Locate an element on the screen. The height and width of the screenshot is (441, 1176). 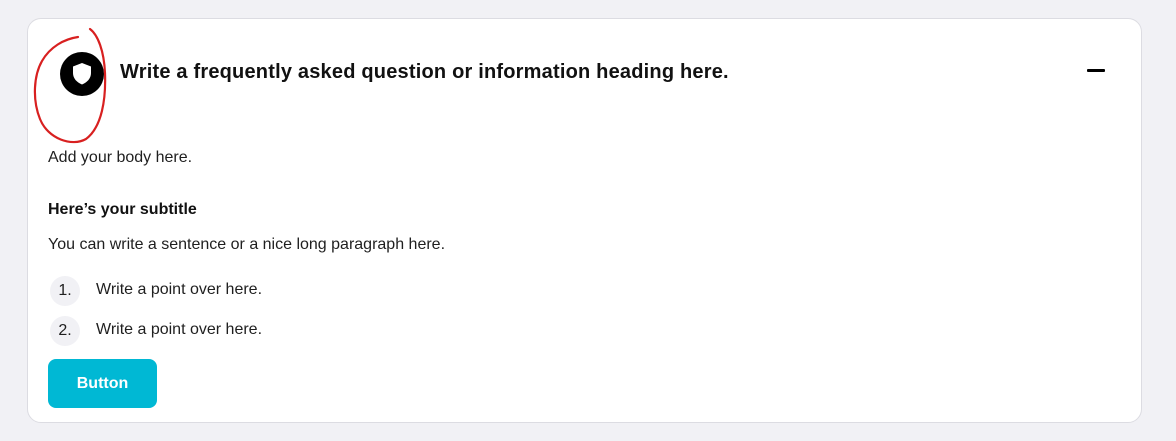
list-item-number: 1. is located at coordinates (65, 291).